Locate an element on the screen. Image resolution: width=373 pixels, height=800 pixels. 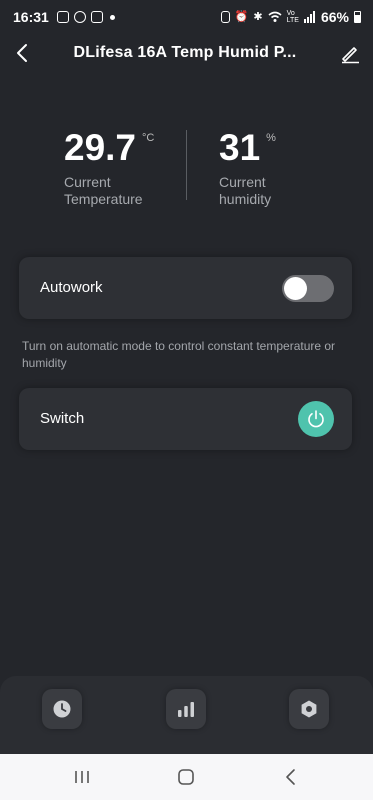
home-button is located at coordinates (186, 777).